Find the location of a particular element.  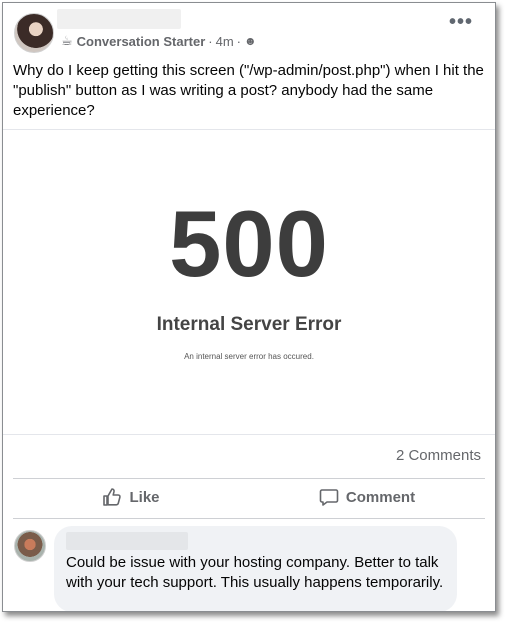

action-bar: Like Comment is located at coordinates (249, 497).